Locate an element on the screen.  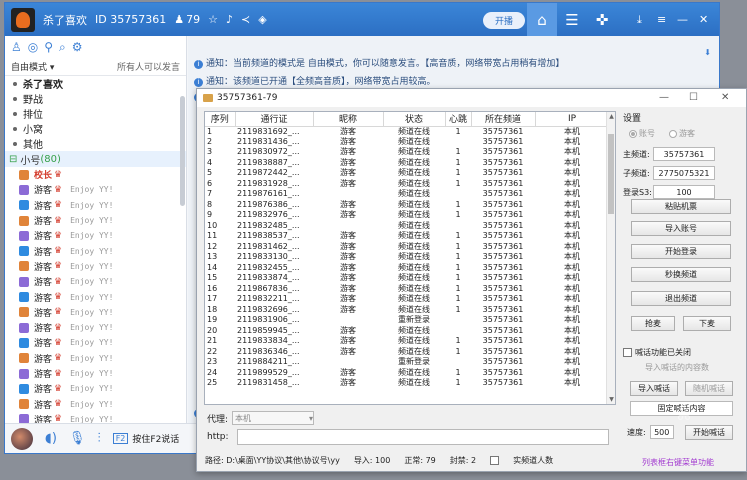
channel-count-checkbox: 实频道人数 is located at coordinates (528, 460).